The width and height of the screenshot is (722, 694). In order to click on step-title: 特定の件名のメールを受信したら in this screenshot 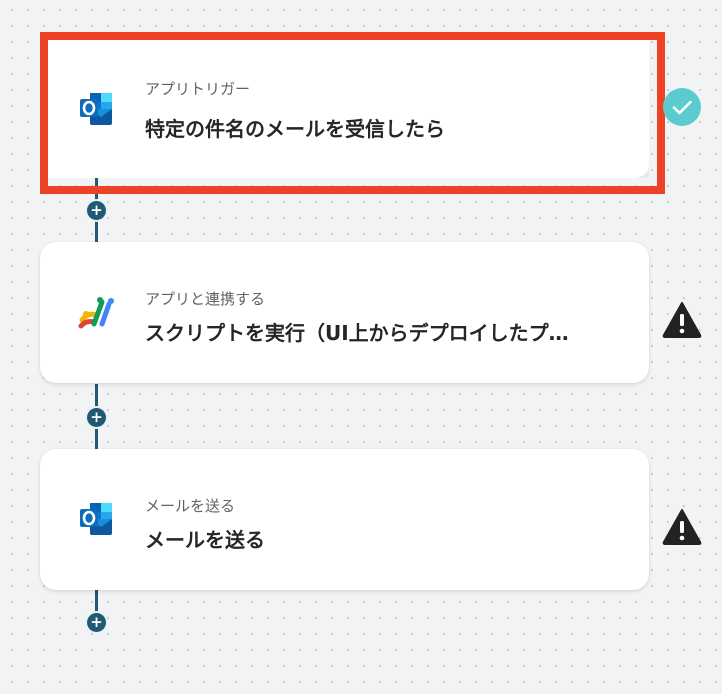, I will do `click(295, 129)`.